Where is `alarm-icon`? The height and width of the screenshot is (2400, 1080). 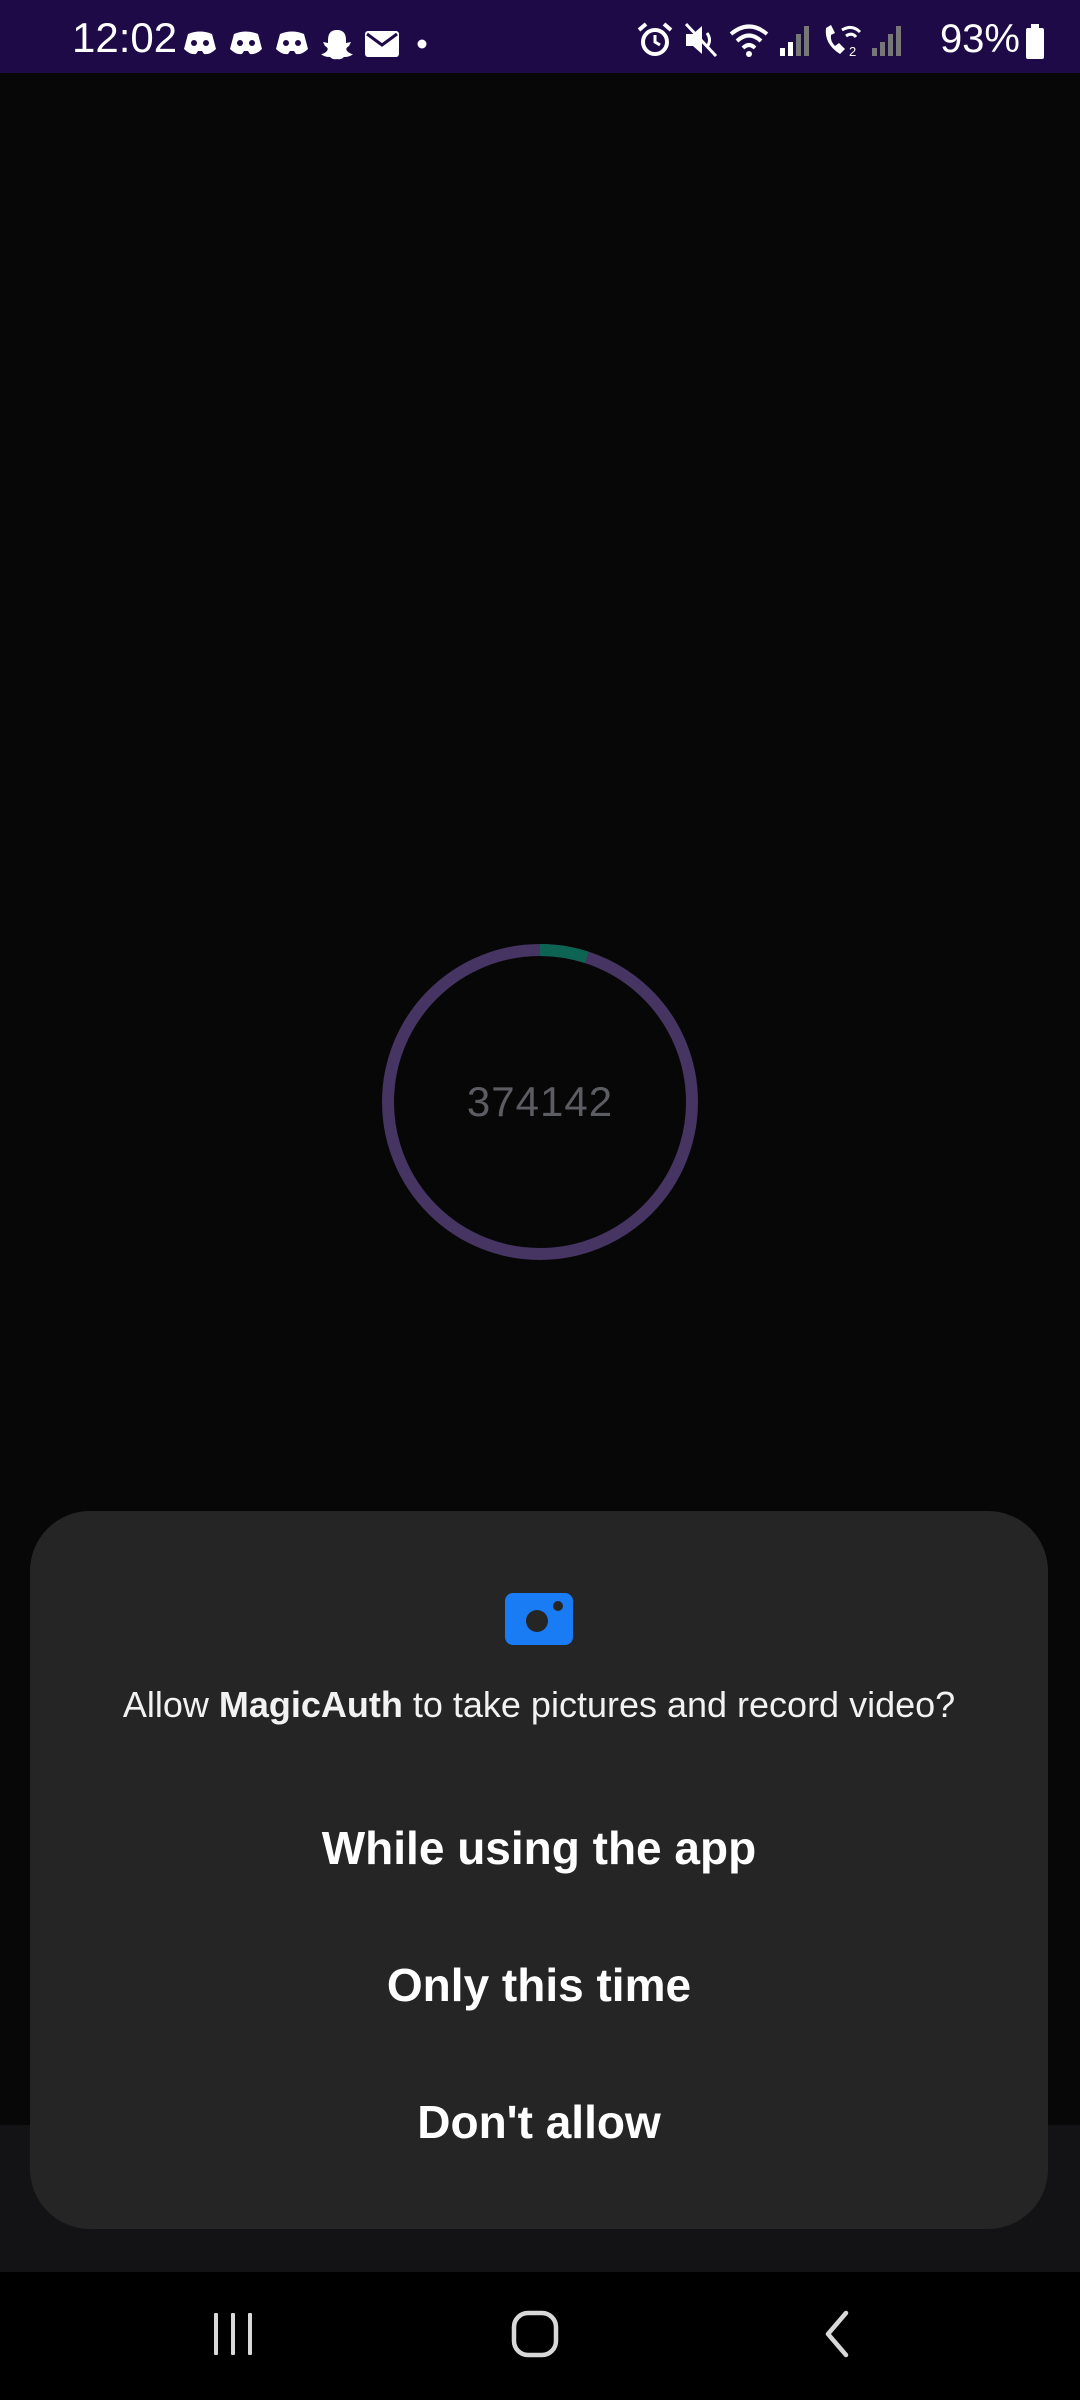
alarm-icon is located at coordinates (655, 42).